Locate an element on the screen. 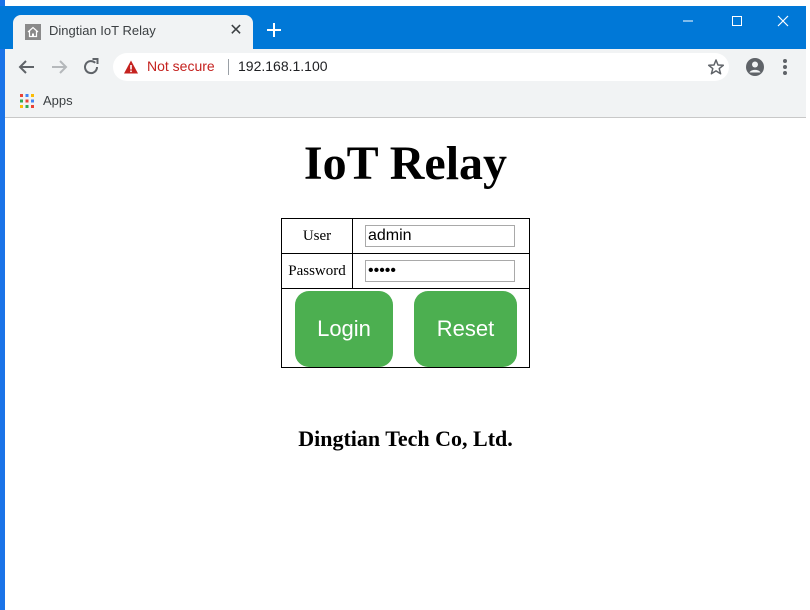 This screenshot has width=810, height=610. password-field-cell is located at coordinates (441, 271).